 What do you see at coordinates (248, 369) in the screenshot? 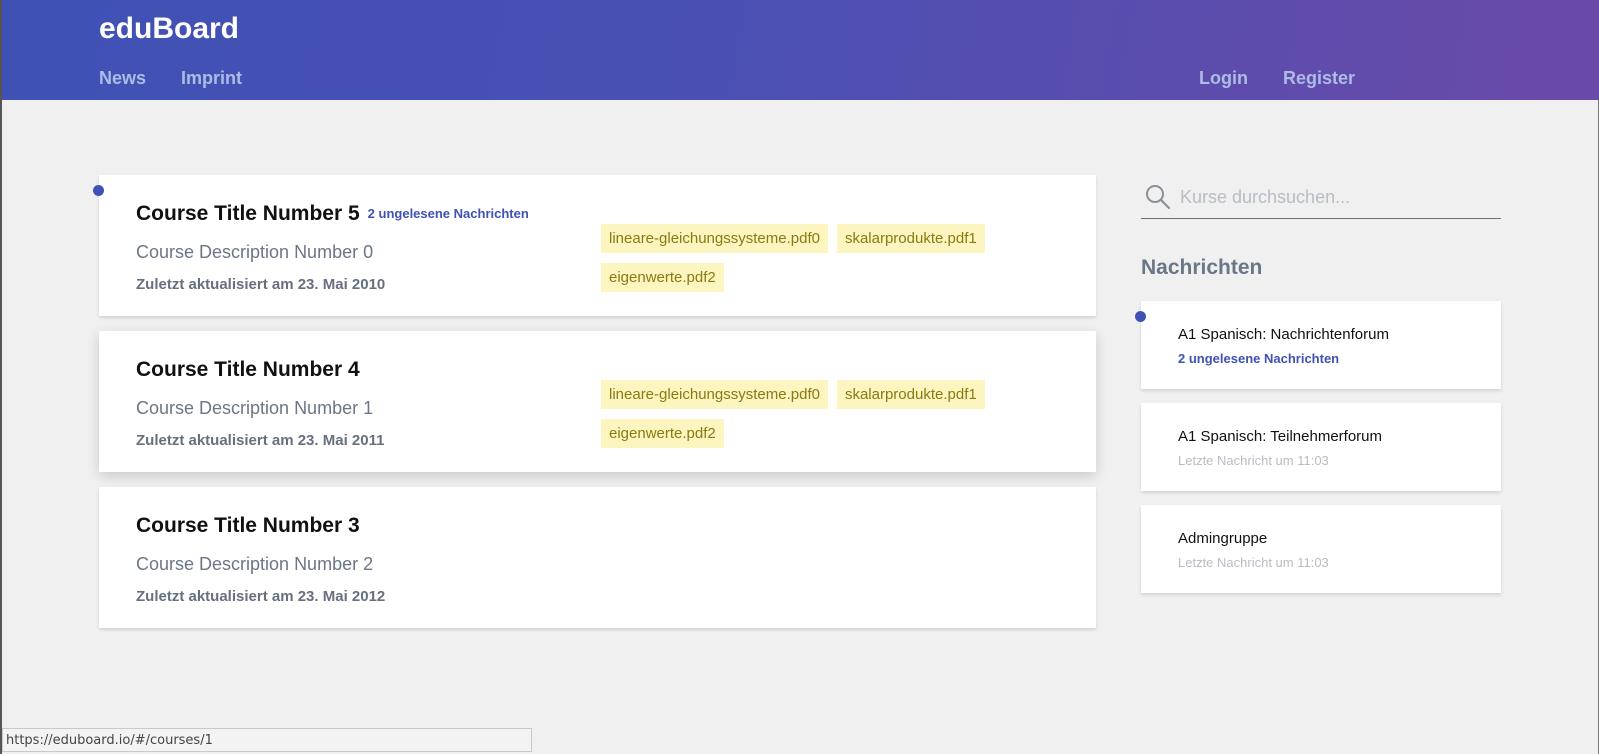
I see `course-title: Course Title Number 4` at bounding box center [248, 369].